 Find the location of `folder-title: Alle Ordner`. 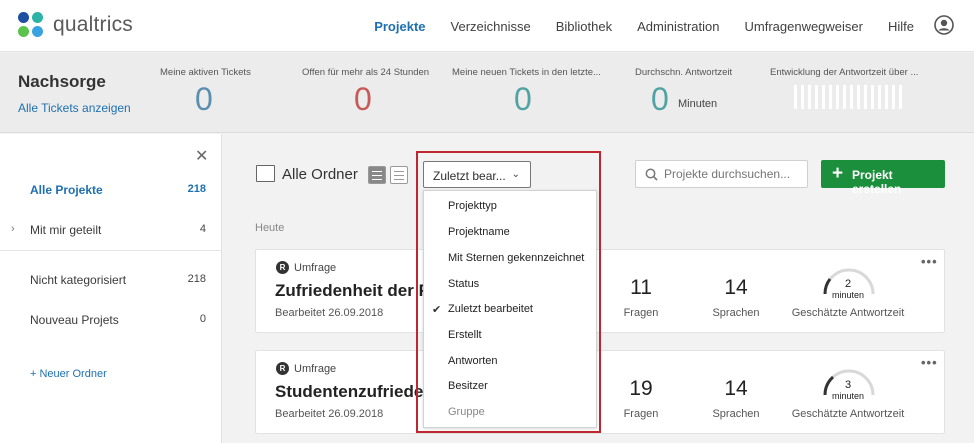

folder-title: Alle Ordner is located at coordinates (320, 174).